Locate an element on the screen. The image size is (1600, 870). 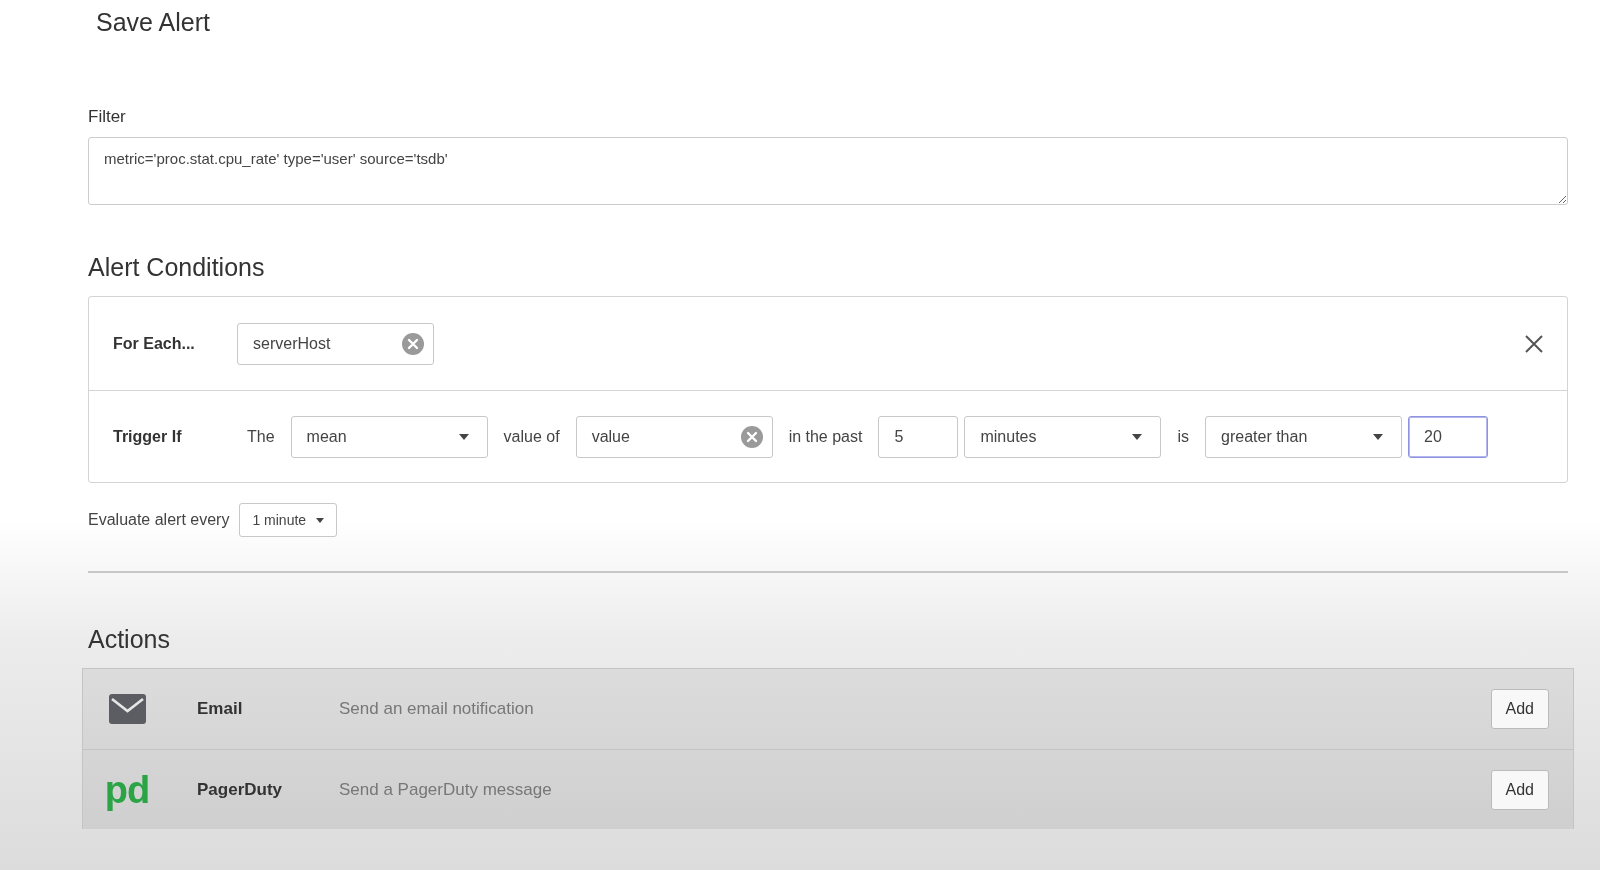
section-heading: Alert Conditions is located at coordinates (177, 267).